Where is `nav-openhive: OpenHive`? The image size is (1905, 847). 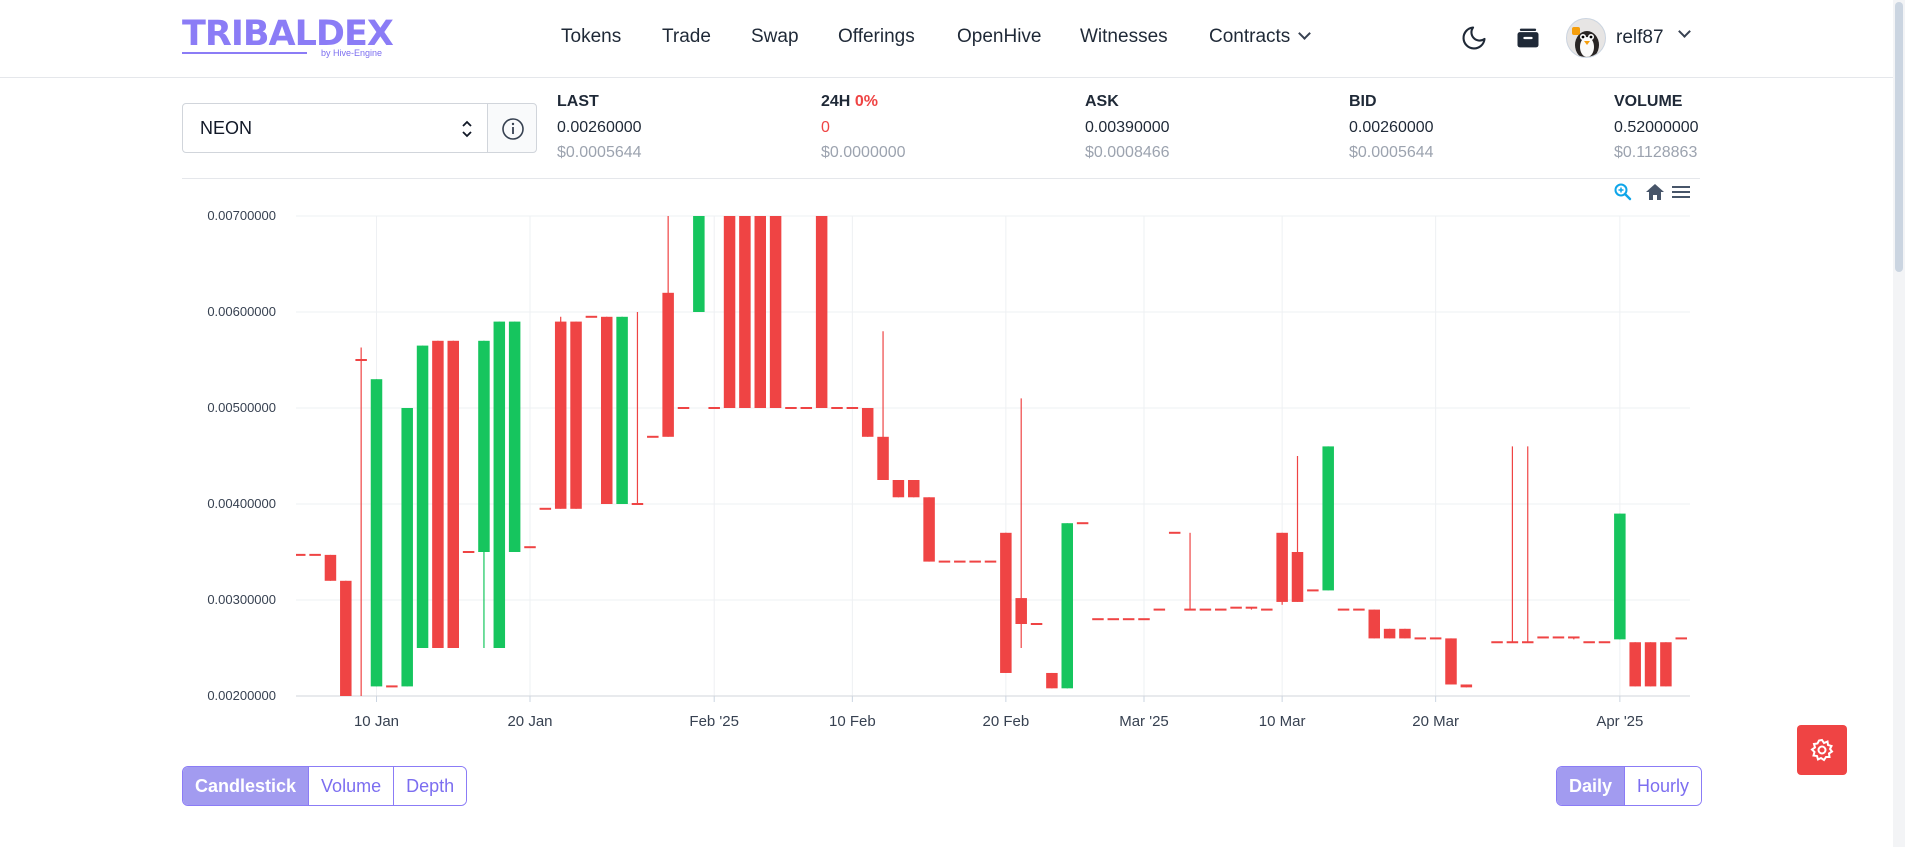 nav-openhive: OpenHive is located at coordinates (999, 37).